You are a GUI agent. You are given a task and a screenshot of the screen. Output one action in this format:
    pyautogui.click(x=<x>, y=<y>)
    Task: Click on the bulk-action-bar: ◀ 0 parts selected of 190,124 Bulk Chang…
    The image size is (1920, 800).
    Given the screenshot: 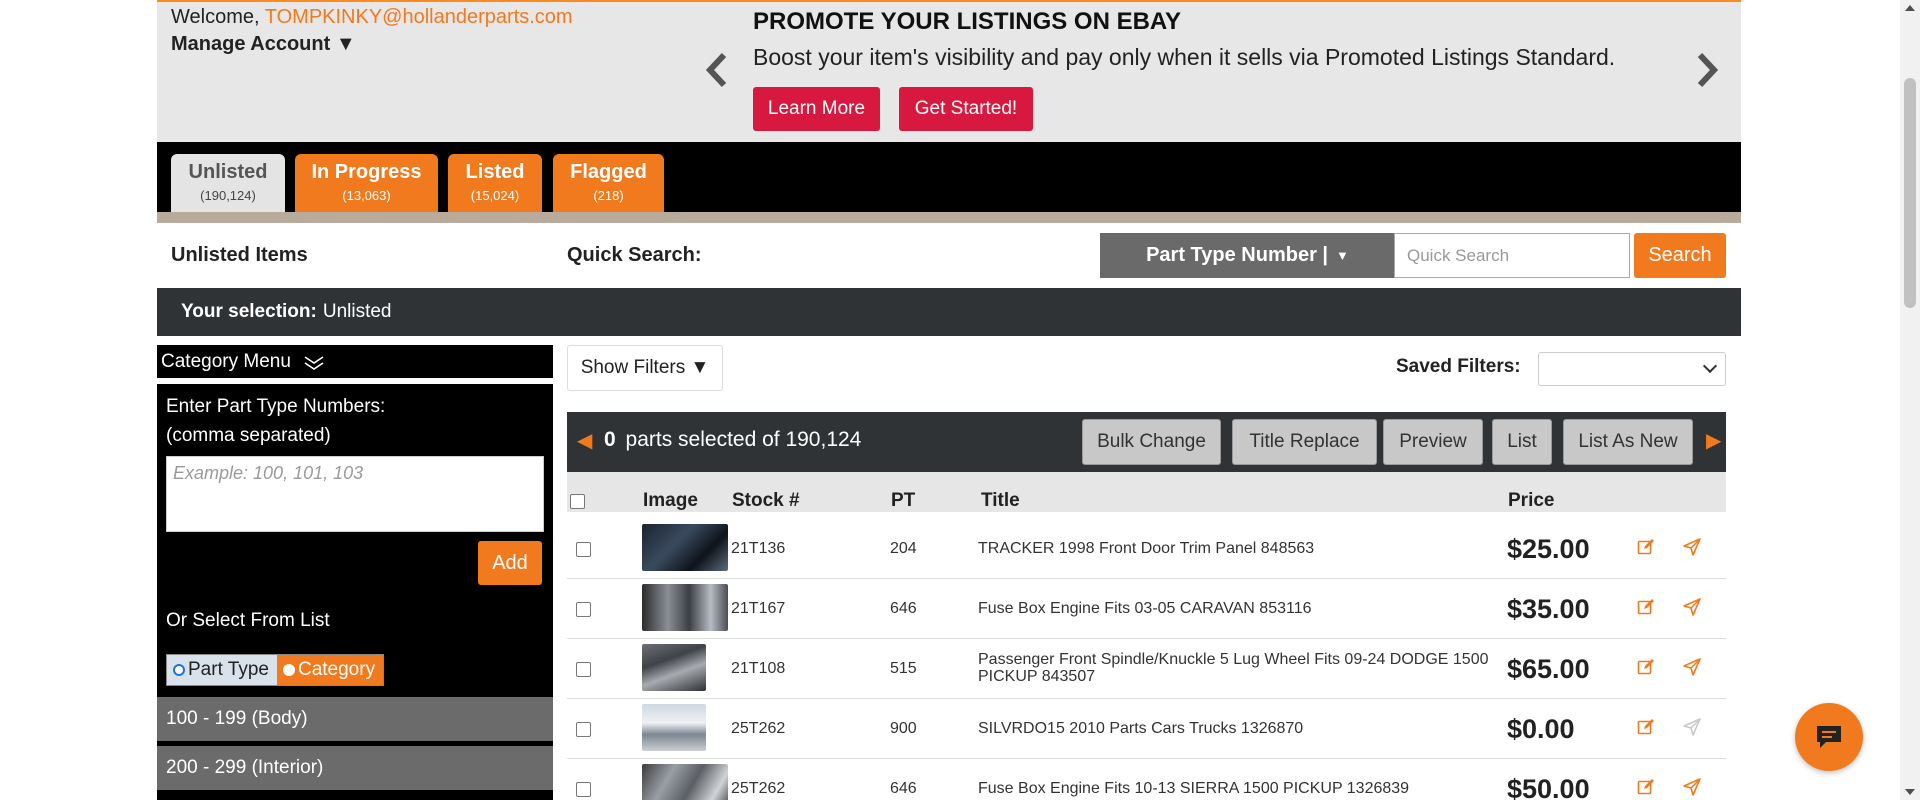 What is the action you would take?
    pyautogui.click(x=1146, y=442)
    